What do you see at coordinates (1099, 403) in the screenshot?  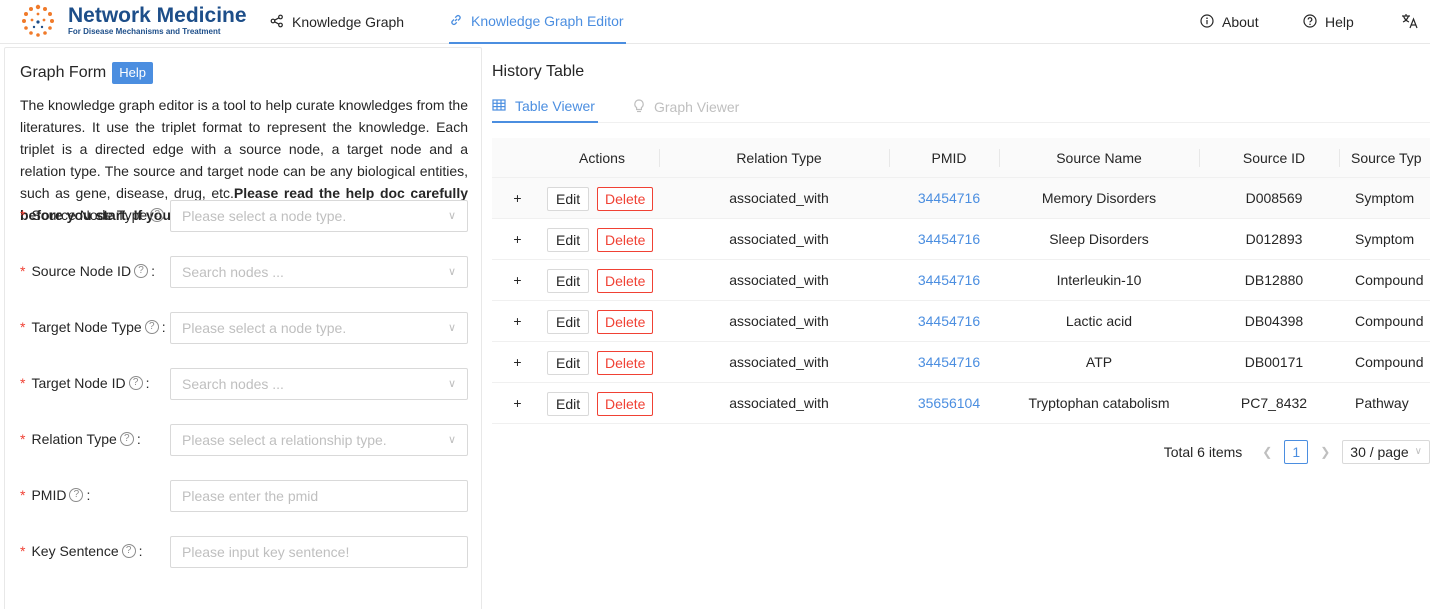 I see `cell-source-name: Tryptophan catabolism` at bounding box center [1099, 403].